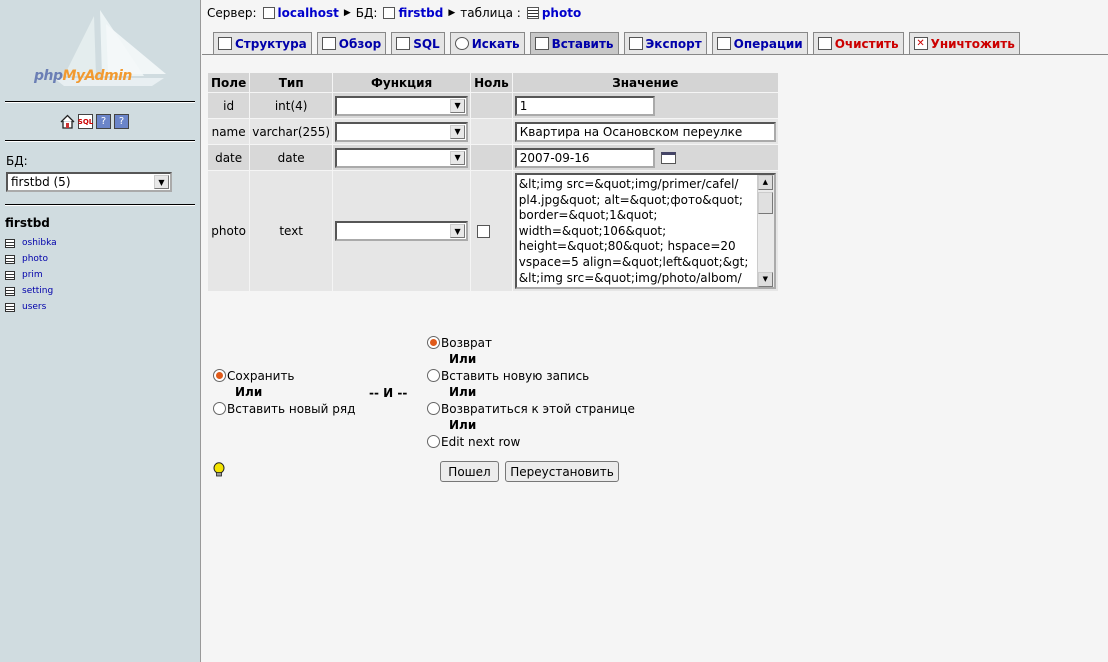 The width and height of the screenshot is (1108, 662). Describe the element at coordinates (765, 203) in the screenshot. I see `scrollbar-thumb` at that location.